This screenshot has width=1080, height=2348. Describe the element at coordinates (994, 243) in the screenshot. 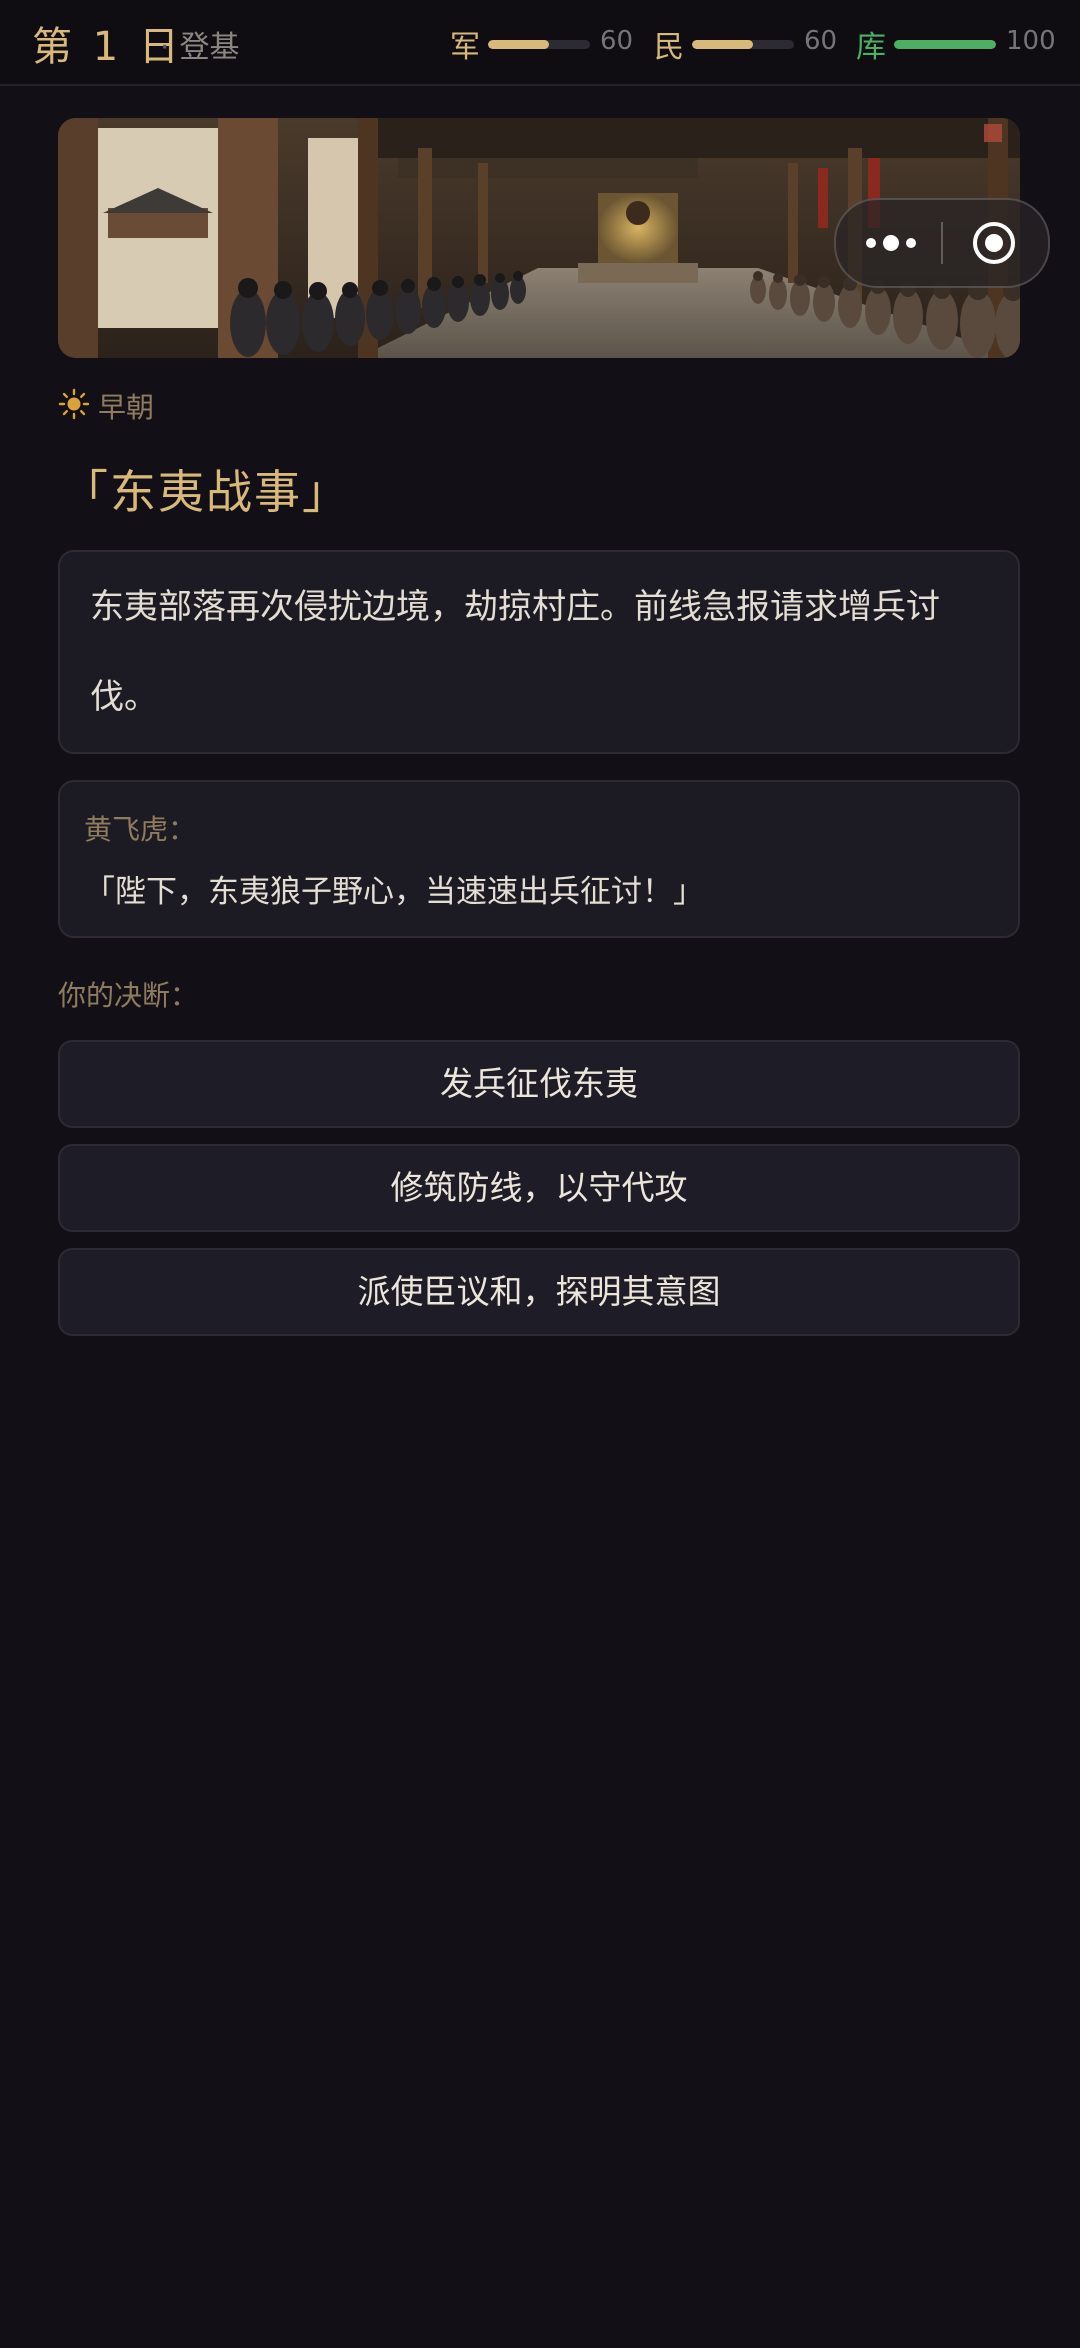

I see `target-circle-icon` at that location.